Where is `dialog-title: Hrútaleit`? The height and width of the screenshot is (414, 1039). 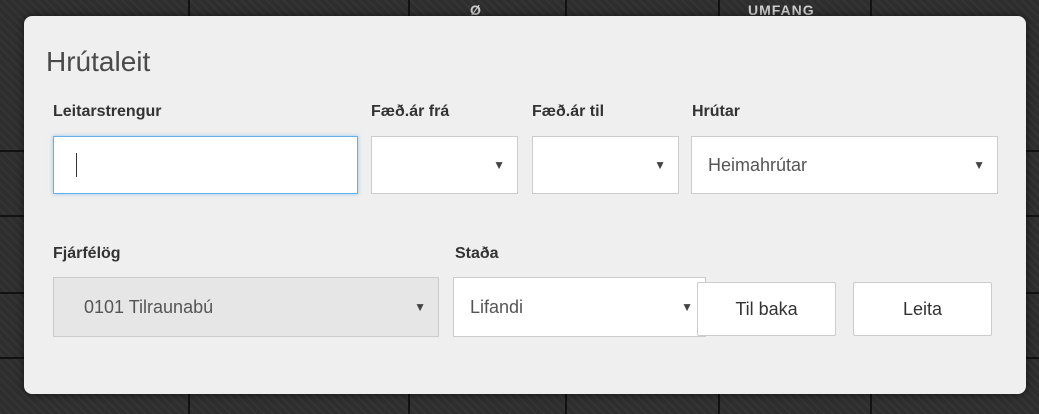 dialog-title: Hrútaleit is located at coordinates (98, 61).